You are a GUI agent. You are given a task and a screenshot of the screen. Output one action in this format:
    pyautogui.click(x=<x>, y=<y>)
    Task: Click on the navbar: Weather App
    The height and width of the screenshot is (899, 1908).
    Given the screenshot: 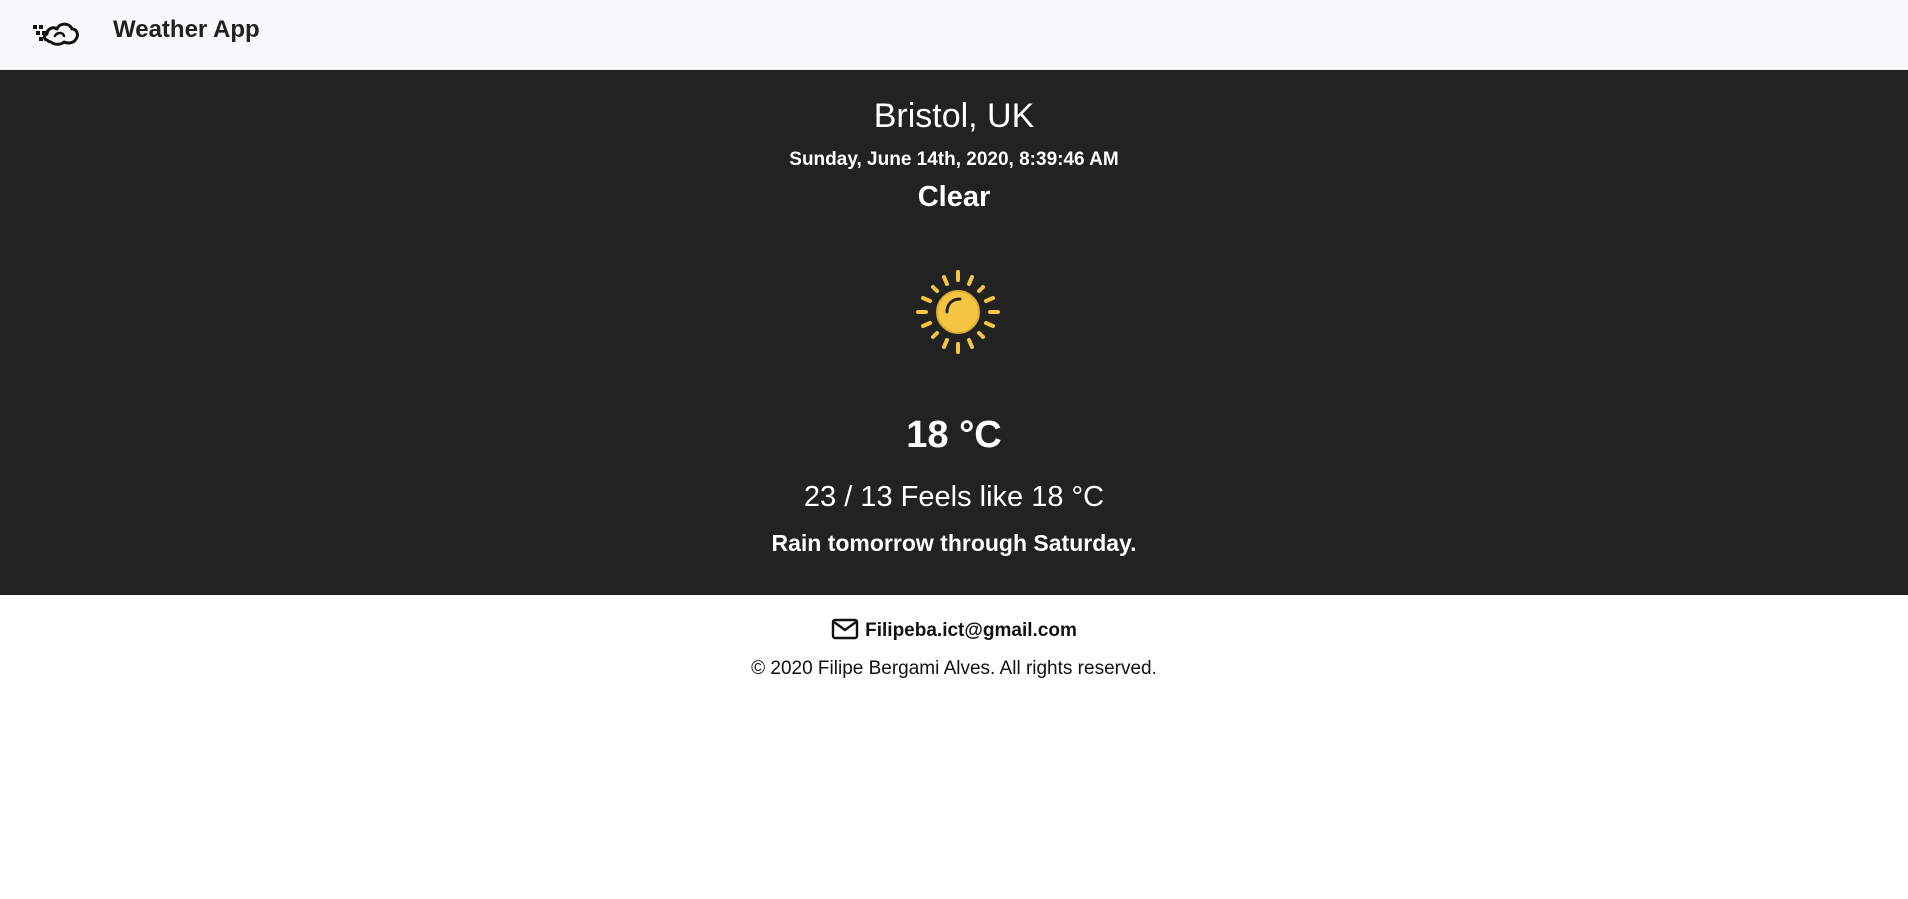 What is the action you would take?
    pyautogui.click(x=954, y=35)
    